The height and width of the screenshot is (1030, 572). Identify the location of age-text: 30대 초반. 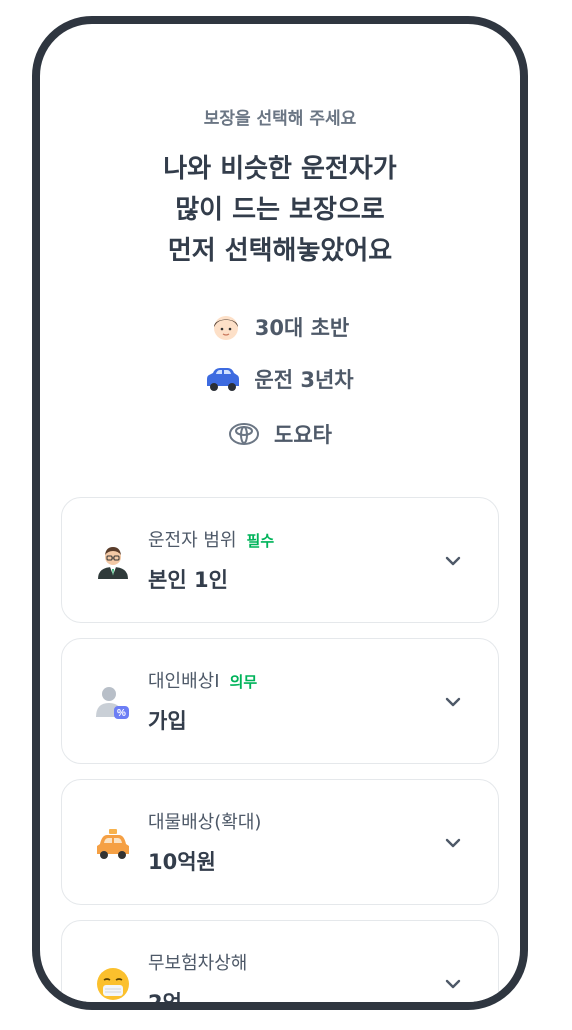
(302, 328).